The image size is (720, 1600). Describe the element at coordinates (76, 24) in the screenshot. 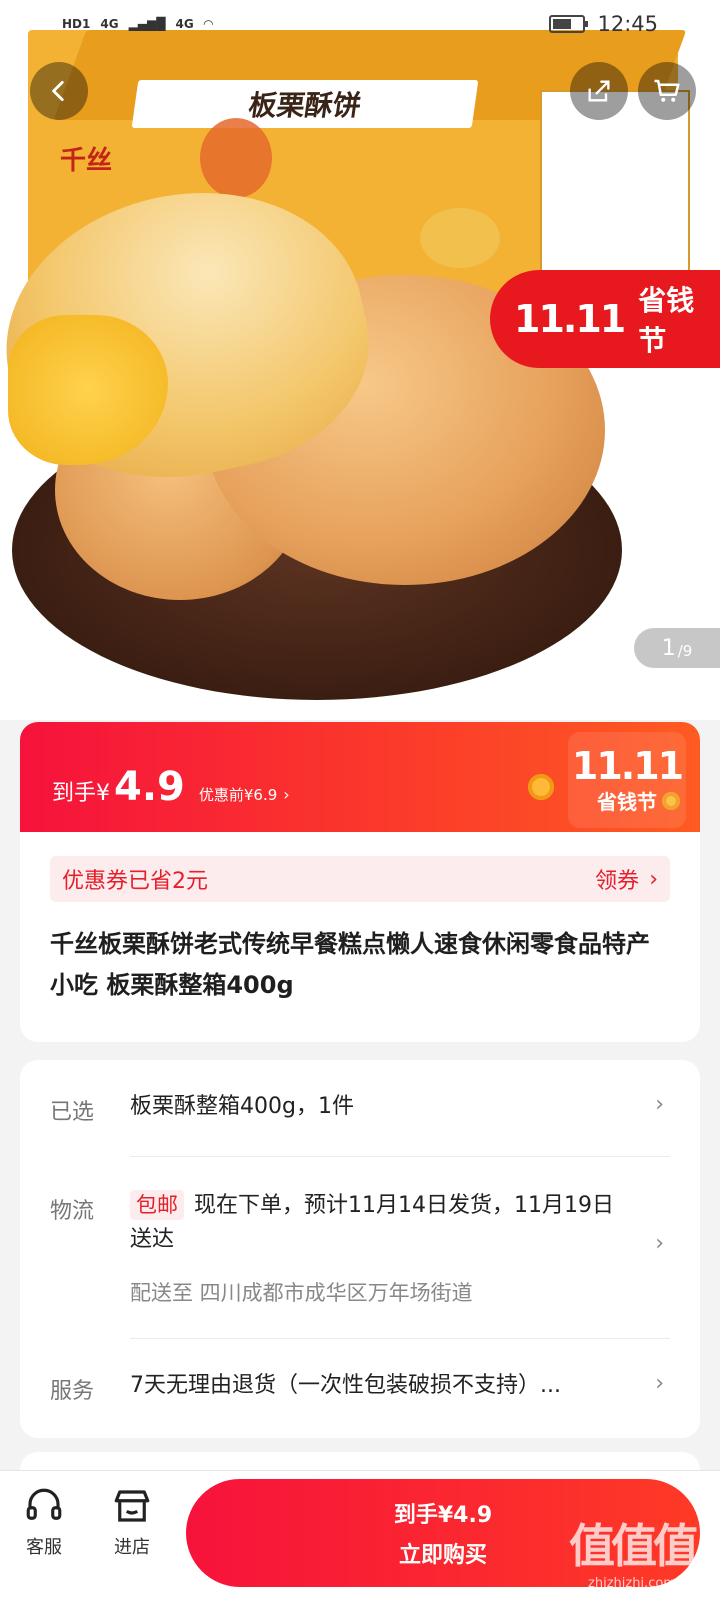

I see `hd-label-1: HD1` at that location.